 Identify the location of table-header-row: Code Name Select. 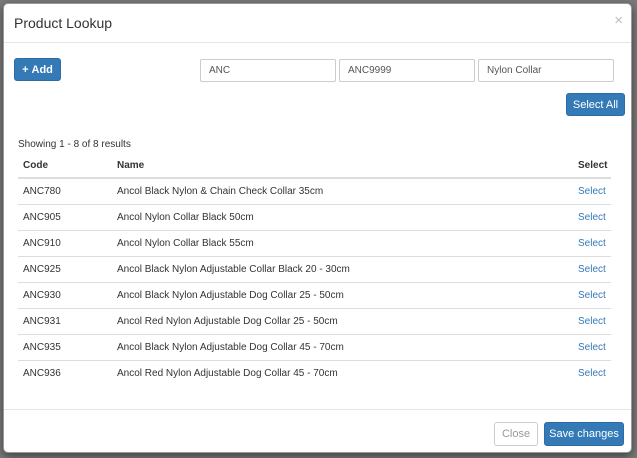
(314, 166).